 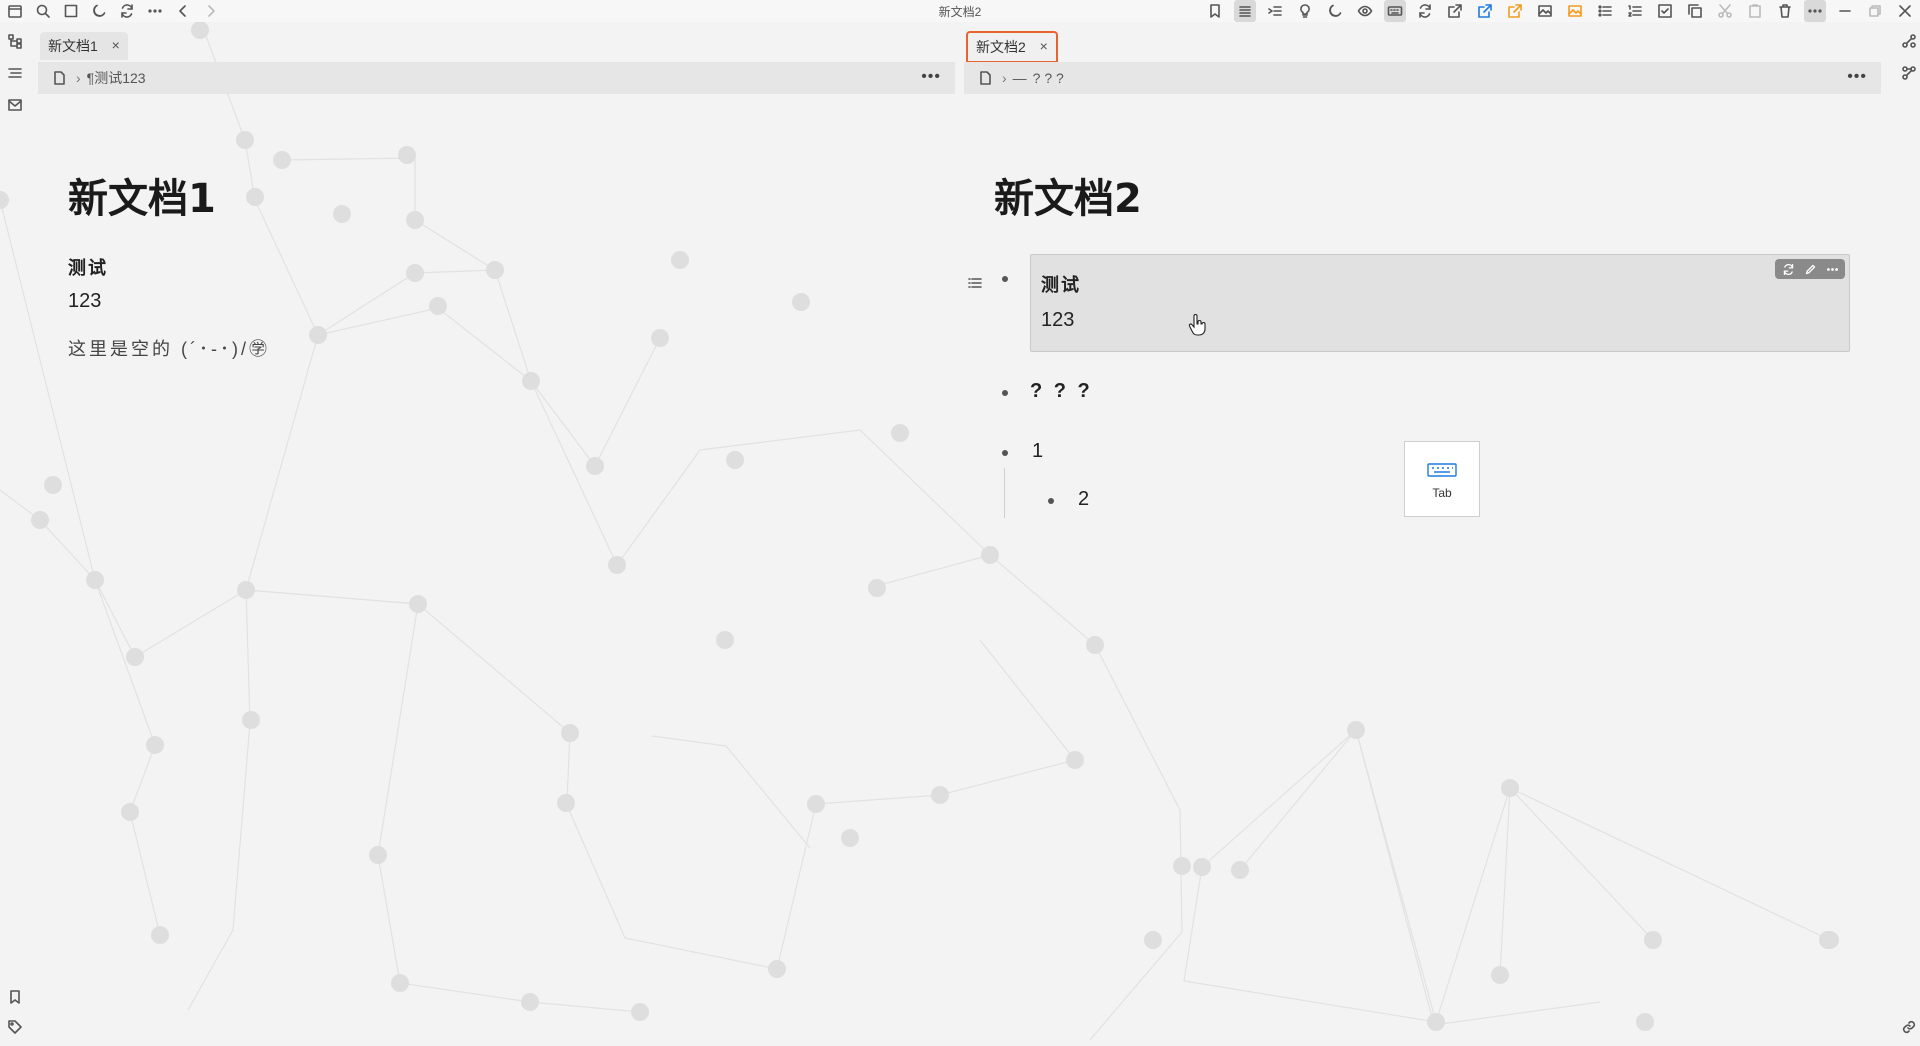 What do you see at coordinates (15, 105) in the screenshot?
I see `inbox-icon` at bounding box center [15, 105].